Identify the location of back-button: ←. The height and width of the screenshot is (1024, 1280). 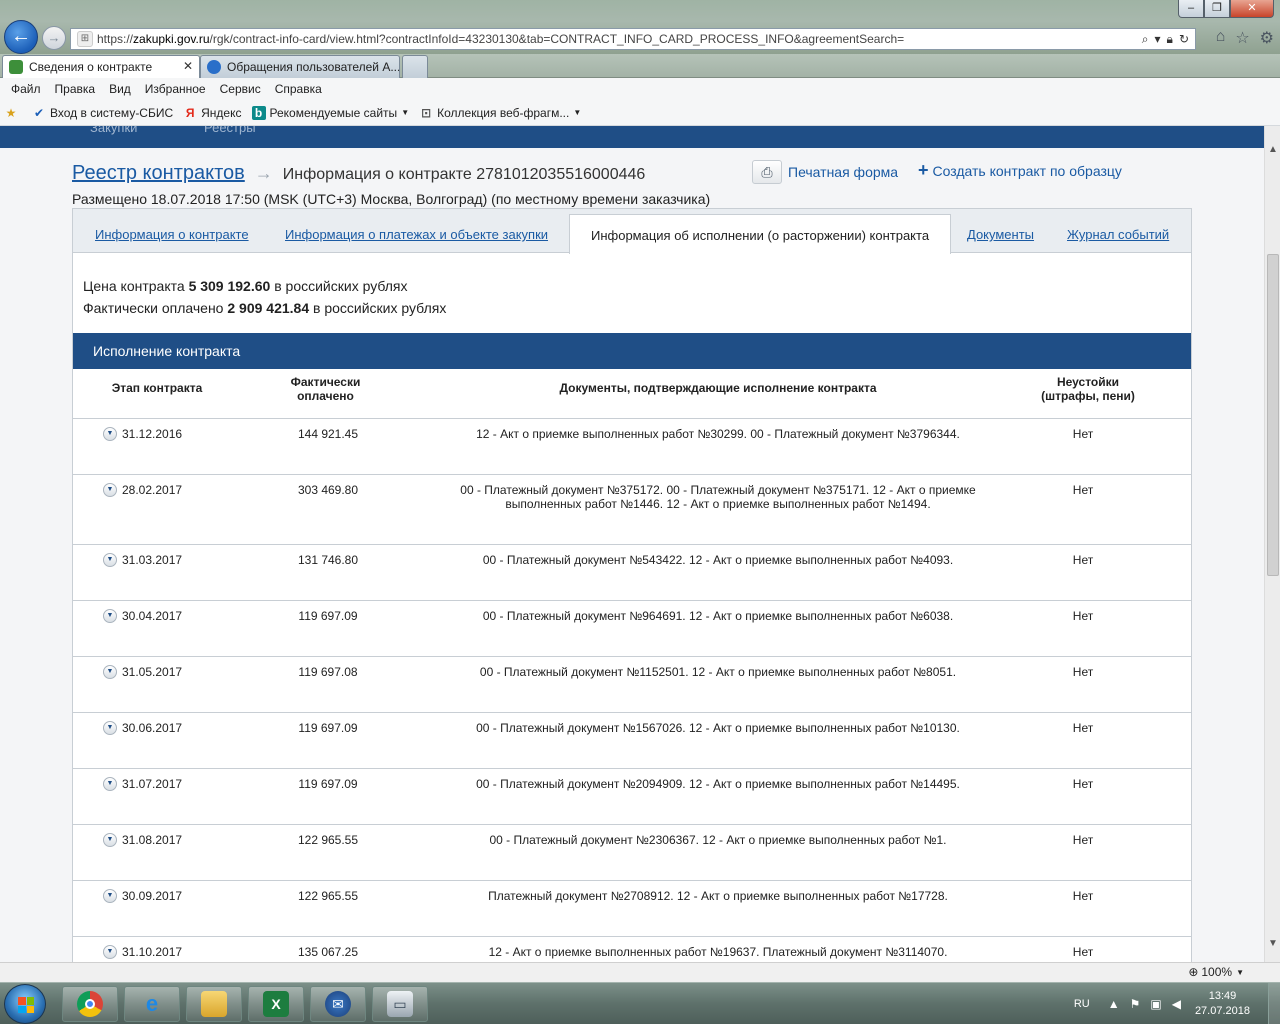
(21, 37).